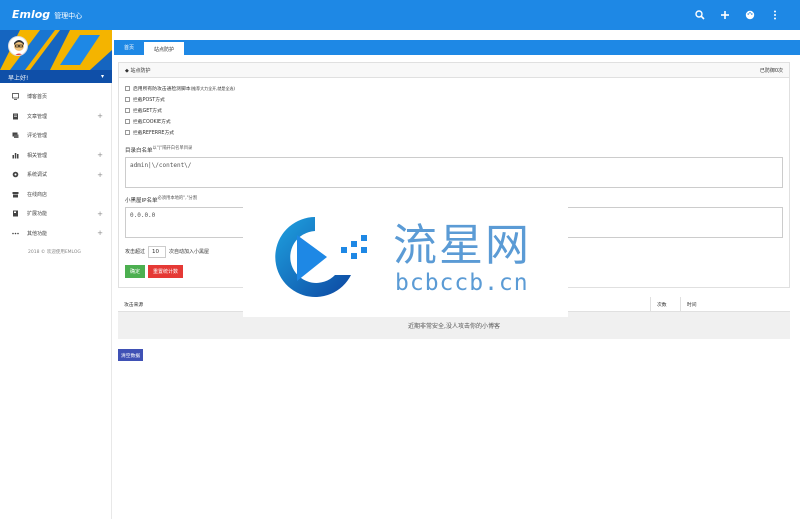 The width and height of the screenshot is (800, 519). I want to click on brand-title: 管理中心, so click(68, 16).